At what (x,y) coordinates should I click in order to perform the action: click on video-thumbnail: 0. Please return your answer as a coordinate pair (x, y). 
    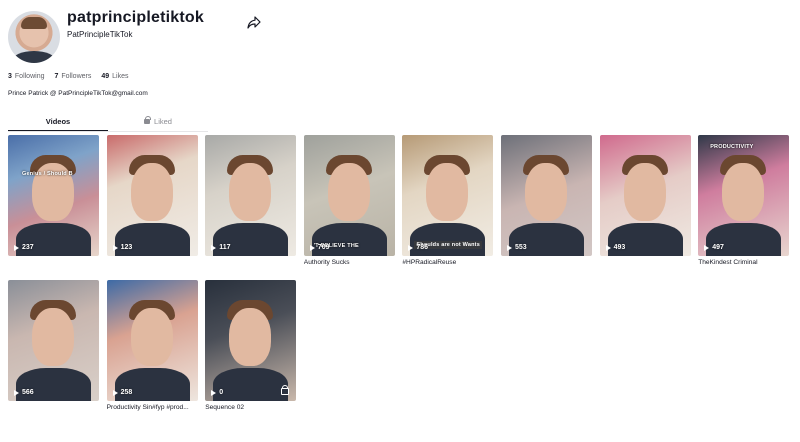
    Looking at the image, I should click on (251, 340).